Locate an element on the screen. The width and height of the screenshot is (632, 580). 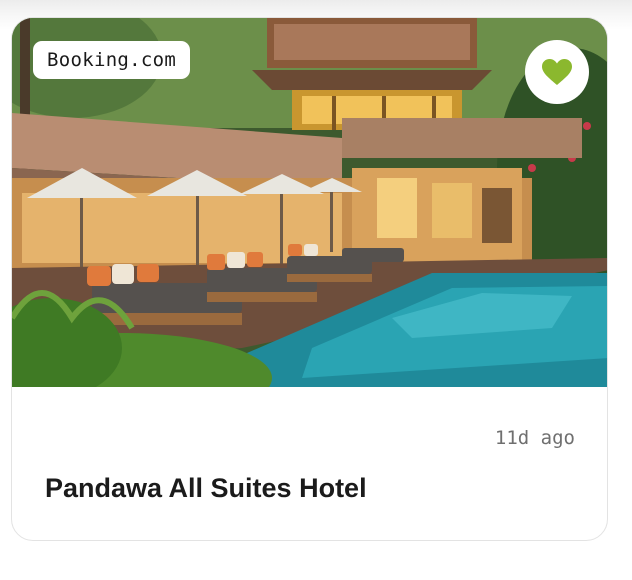
heart-icon is located at coordinates (557, 71).